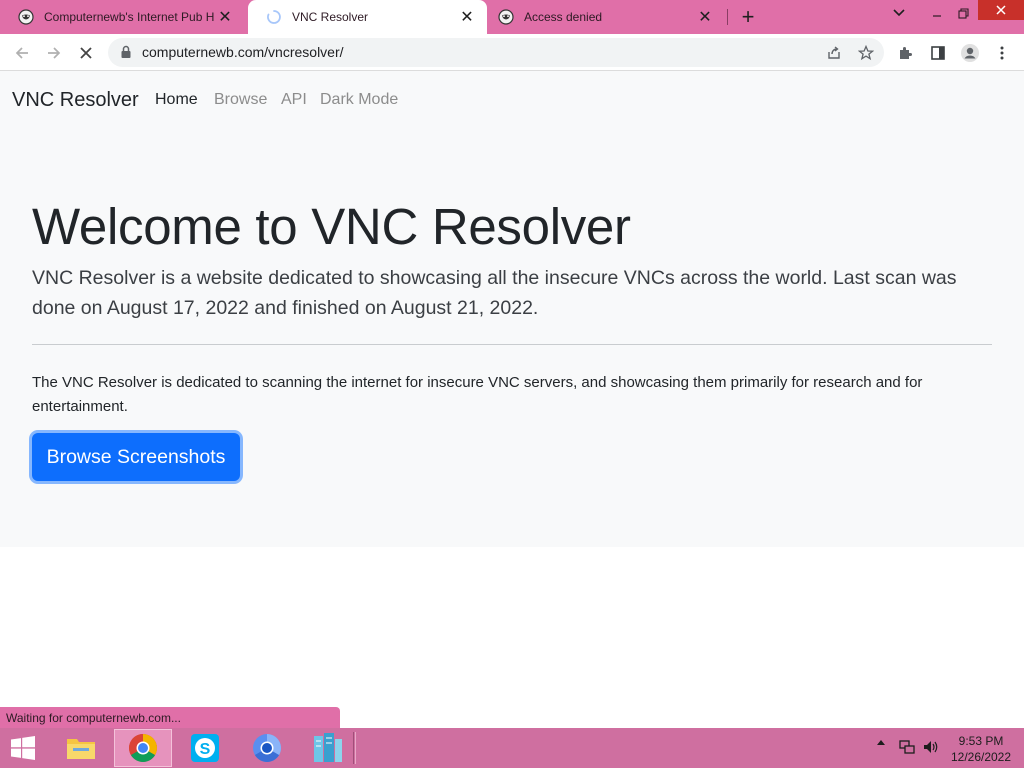 The image size is (1024, 768). I want to click on tab-title: Computernewb's Internet Pub H, so click(129, 17).